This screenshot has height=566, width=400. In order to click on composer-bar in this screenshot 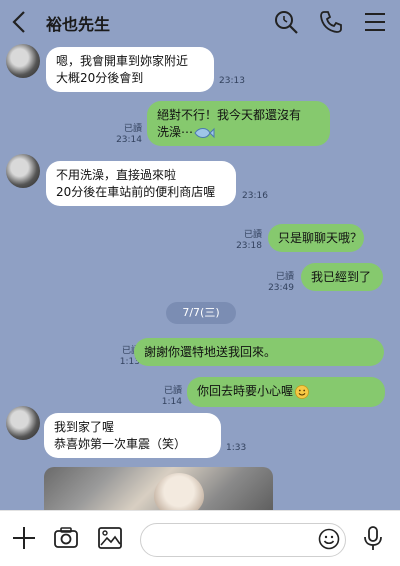, I will do `click(200, 538)`.